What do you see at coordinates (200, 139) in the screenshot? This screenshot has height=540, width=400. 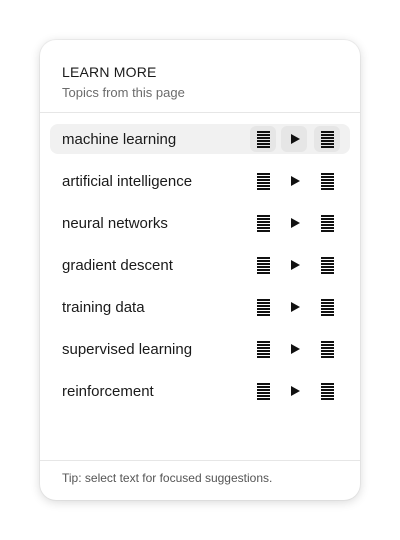 I see `topic-row: machine learning` at bounding box center [200, 139].